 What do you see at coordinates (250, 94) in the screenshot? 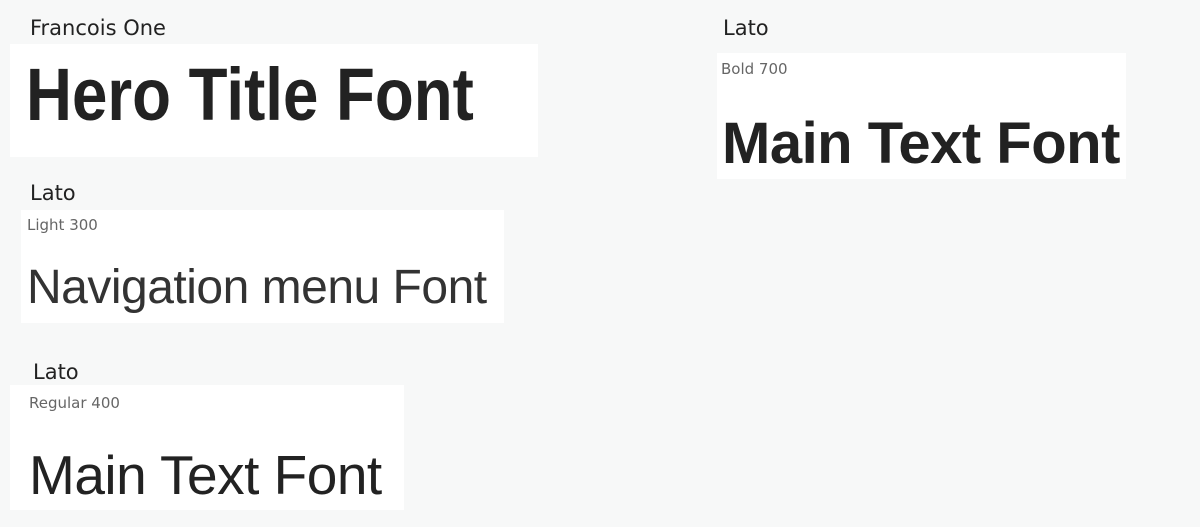
I see `font-sample-hero-title-text: Hero Title Font` at bounding box center [250, 94].